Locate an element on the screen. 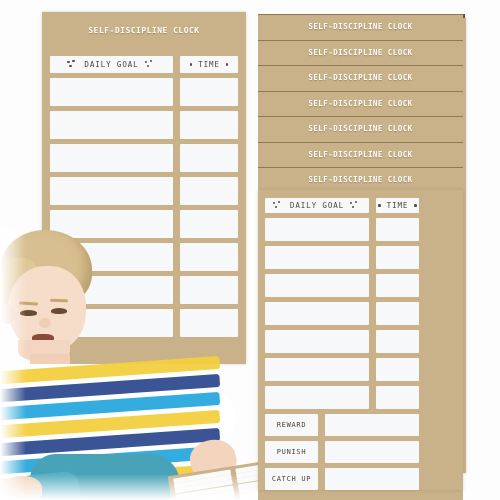 The image size is (500, 500). photo-left-fade is located at coordinates (13, 364).